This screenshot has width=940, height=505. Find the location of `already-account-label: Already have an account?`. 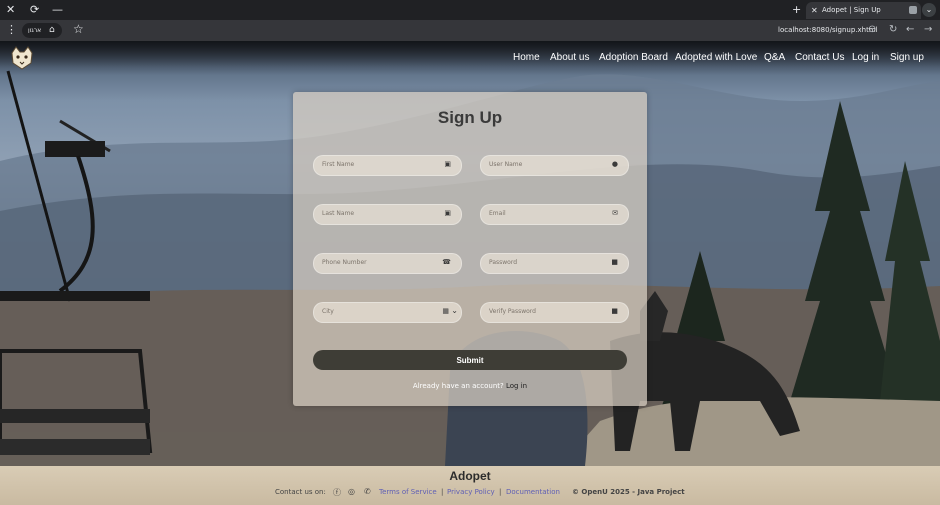

already-account-label: Already have an account? is located at coordinates (458, 386).